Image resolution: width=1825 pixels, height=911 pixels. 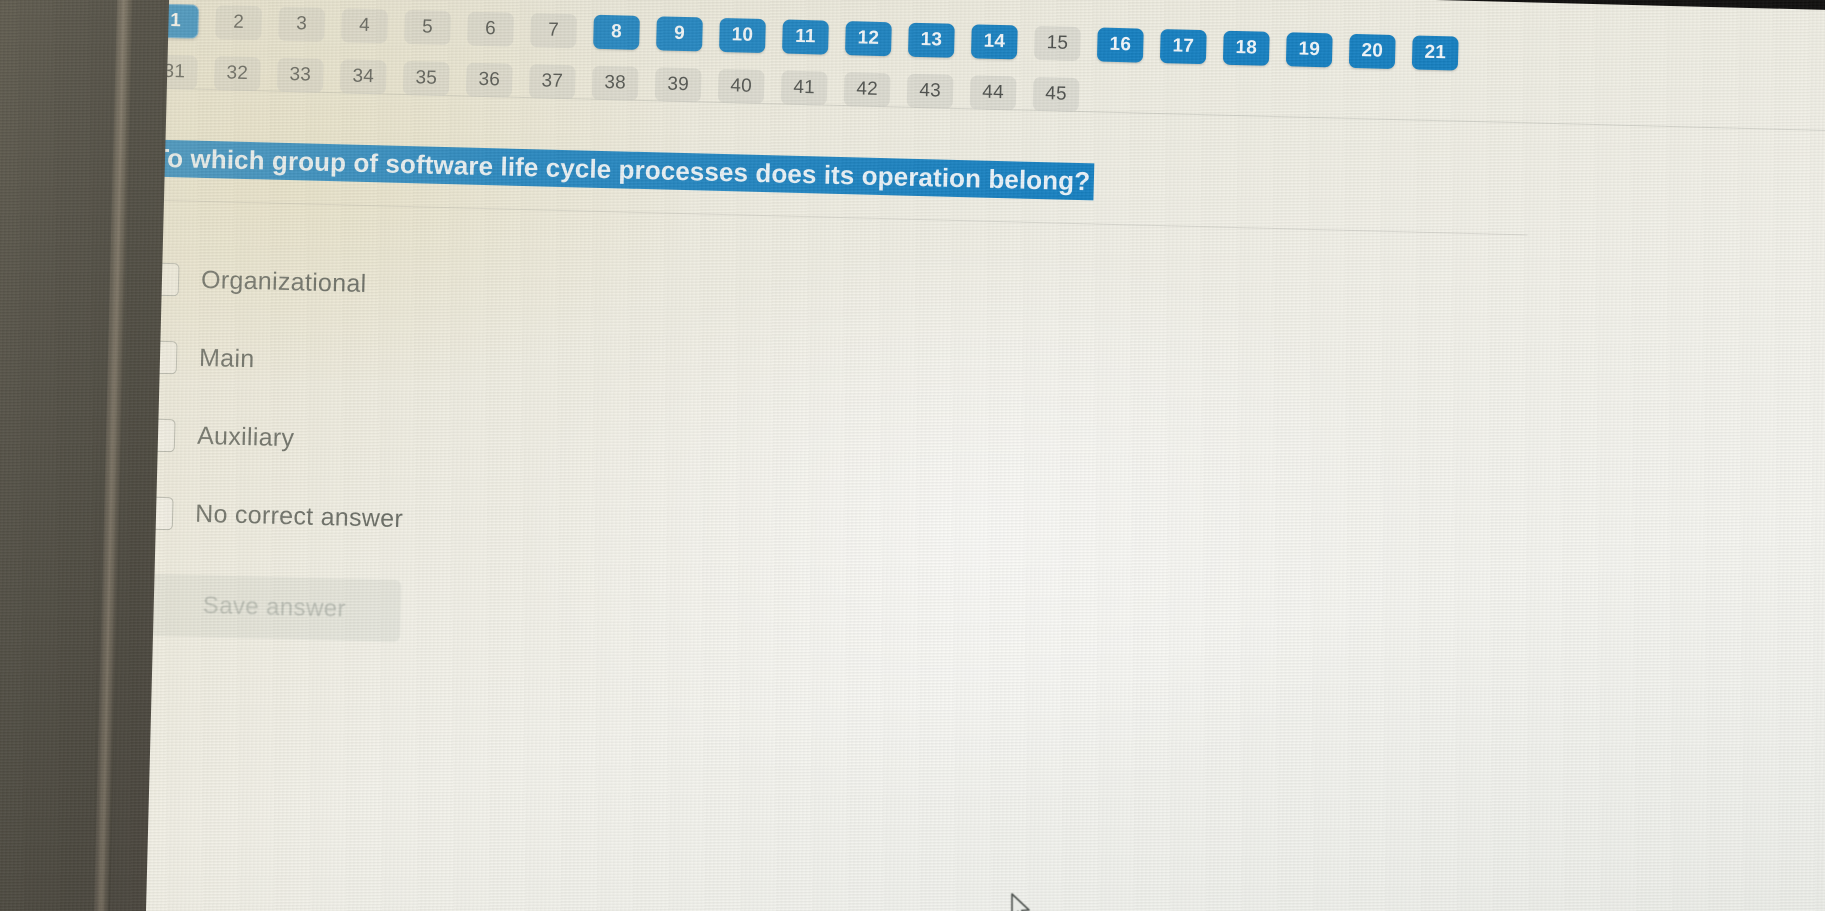 What do you see at coordinates (930, 91) in the screenshot?
I see `question-nav-button-43: 43` at bounding box center [930, 91].